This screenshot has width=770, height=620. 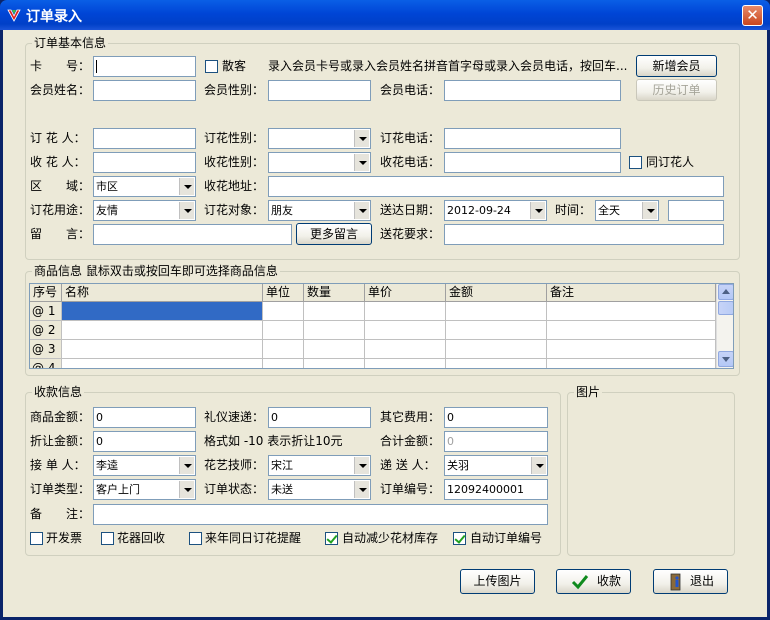 I want to click on title-bar: 订单录入 ✕, so click(x=385, y=15).